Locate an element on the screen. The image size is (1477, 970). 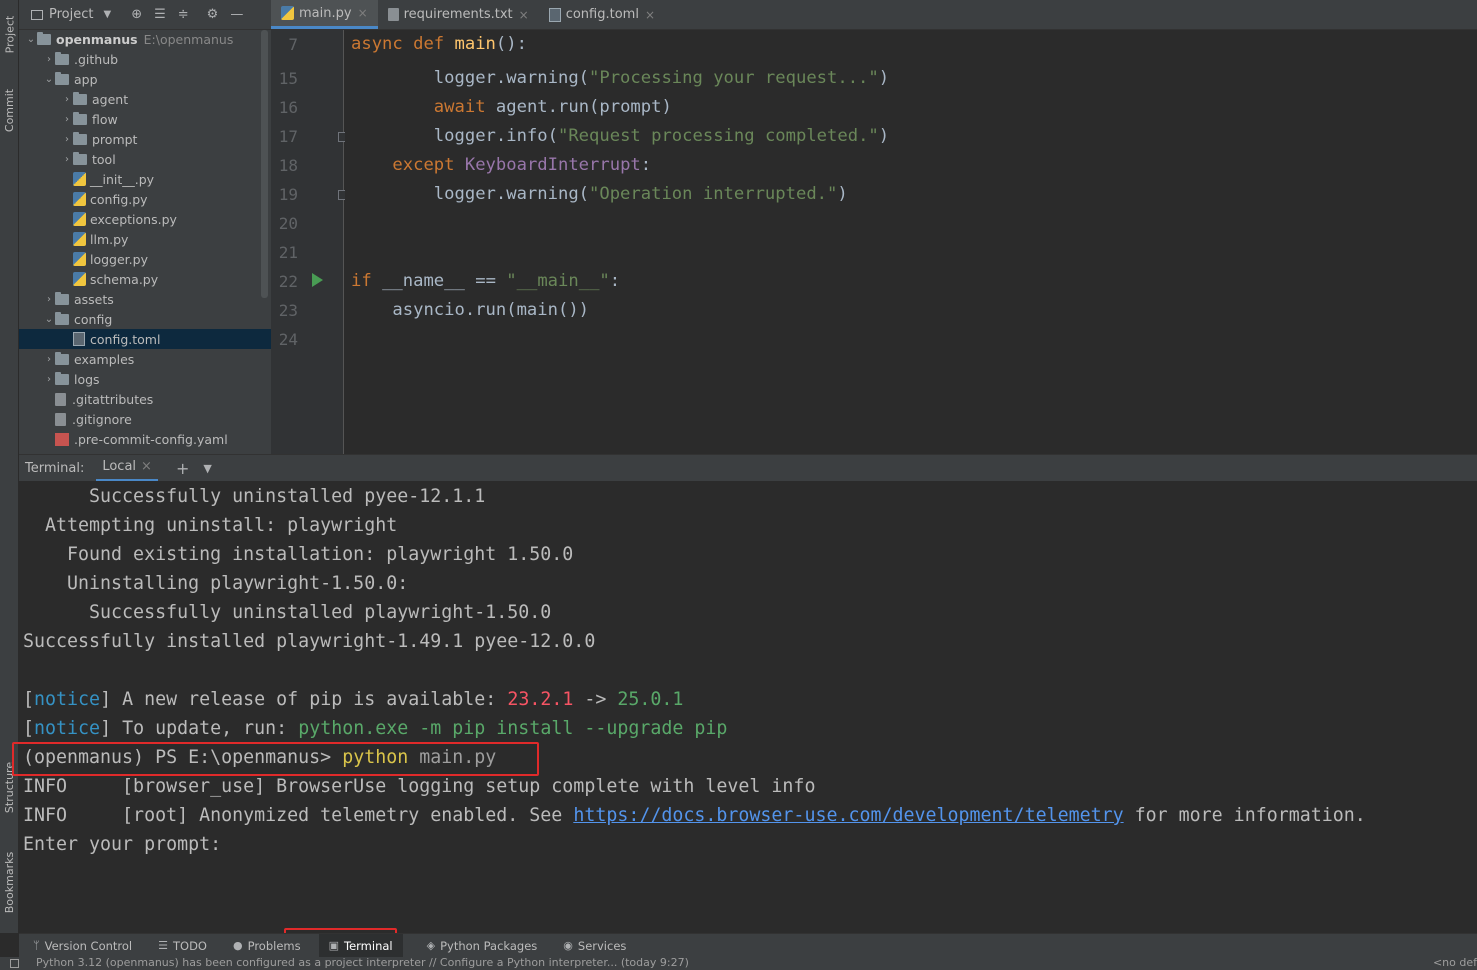
tree-item-tool: › tool is located at coordinates (145, 159).